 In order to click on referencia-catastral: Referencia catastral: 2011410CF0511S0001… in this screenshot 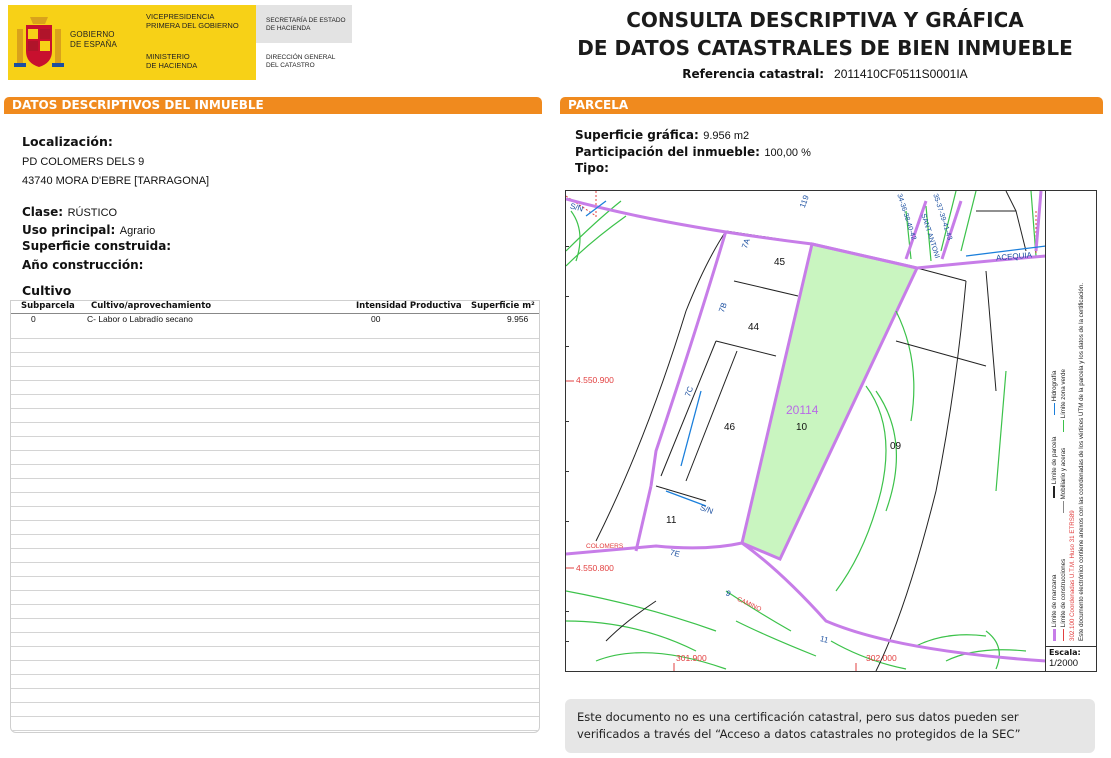, I will do `click(825, 74)`.